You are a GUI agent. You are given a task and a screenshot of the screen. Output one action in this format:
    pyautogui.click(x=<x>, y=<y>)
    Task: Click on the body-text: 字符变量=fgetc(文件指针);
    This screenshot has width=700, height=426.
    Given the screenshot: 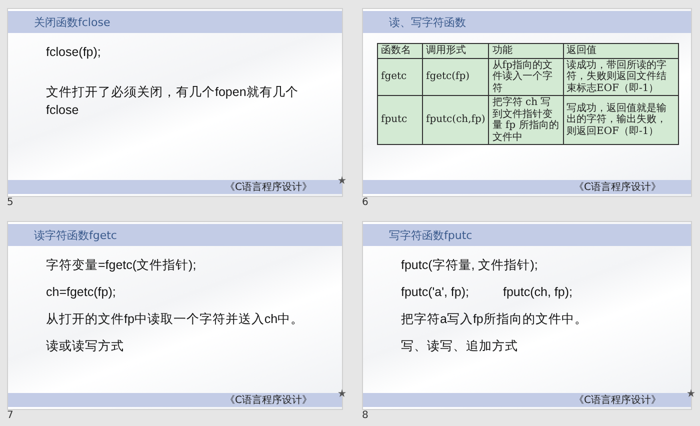 What is the action you would take?
    pyautogui.click(x=121, y=265)
    